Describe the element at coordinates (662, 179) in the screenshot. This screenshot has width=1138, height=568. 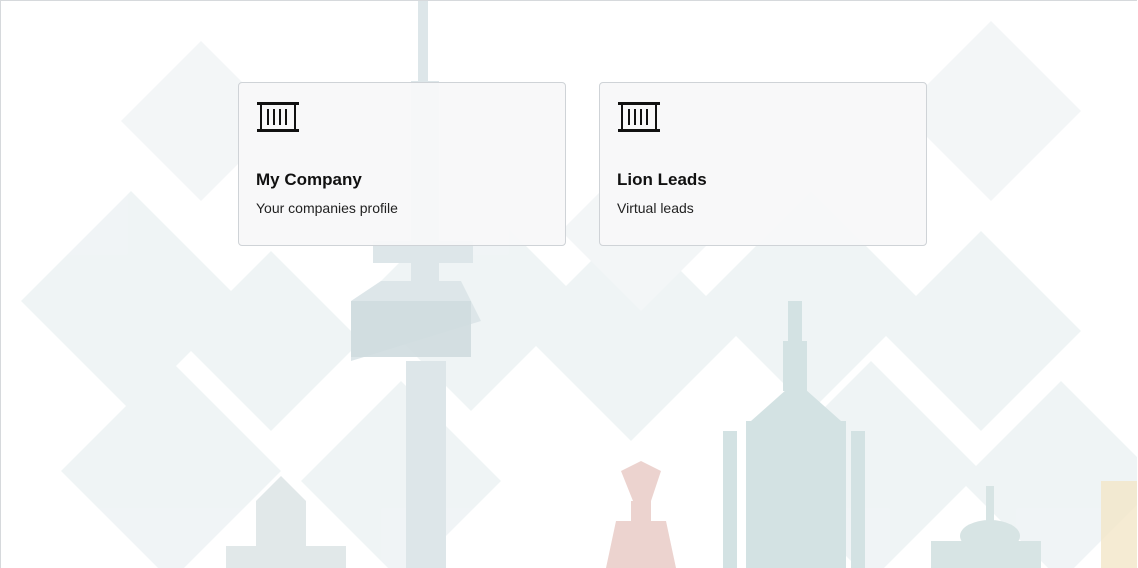
I see `card-title: Lion Leads` at that location.